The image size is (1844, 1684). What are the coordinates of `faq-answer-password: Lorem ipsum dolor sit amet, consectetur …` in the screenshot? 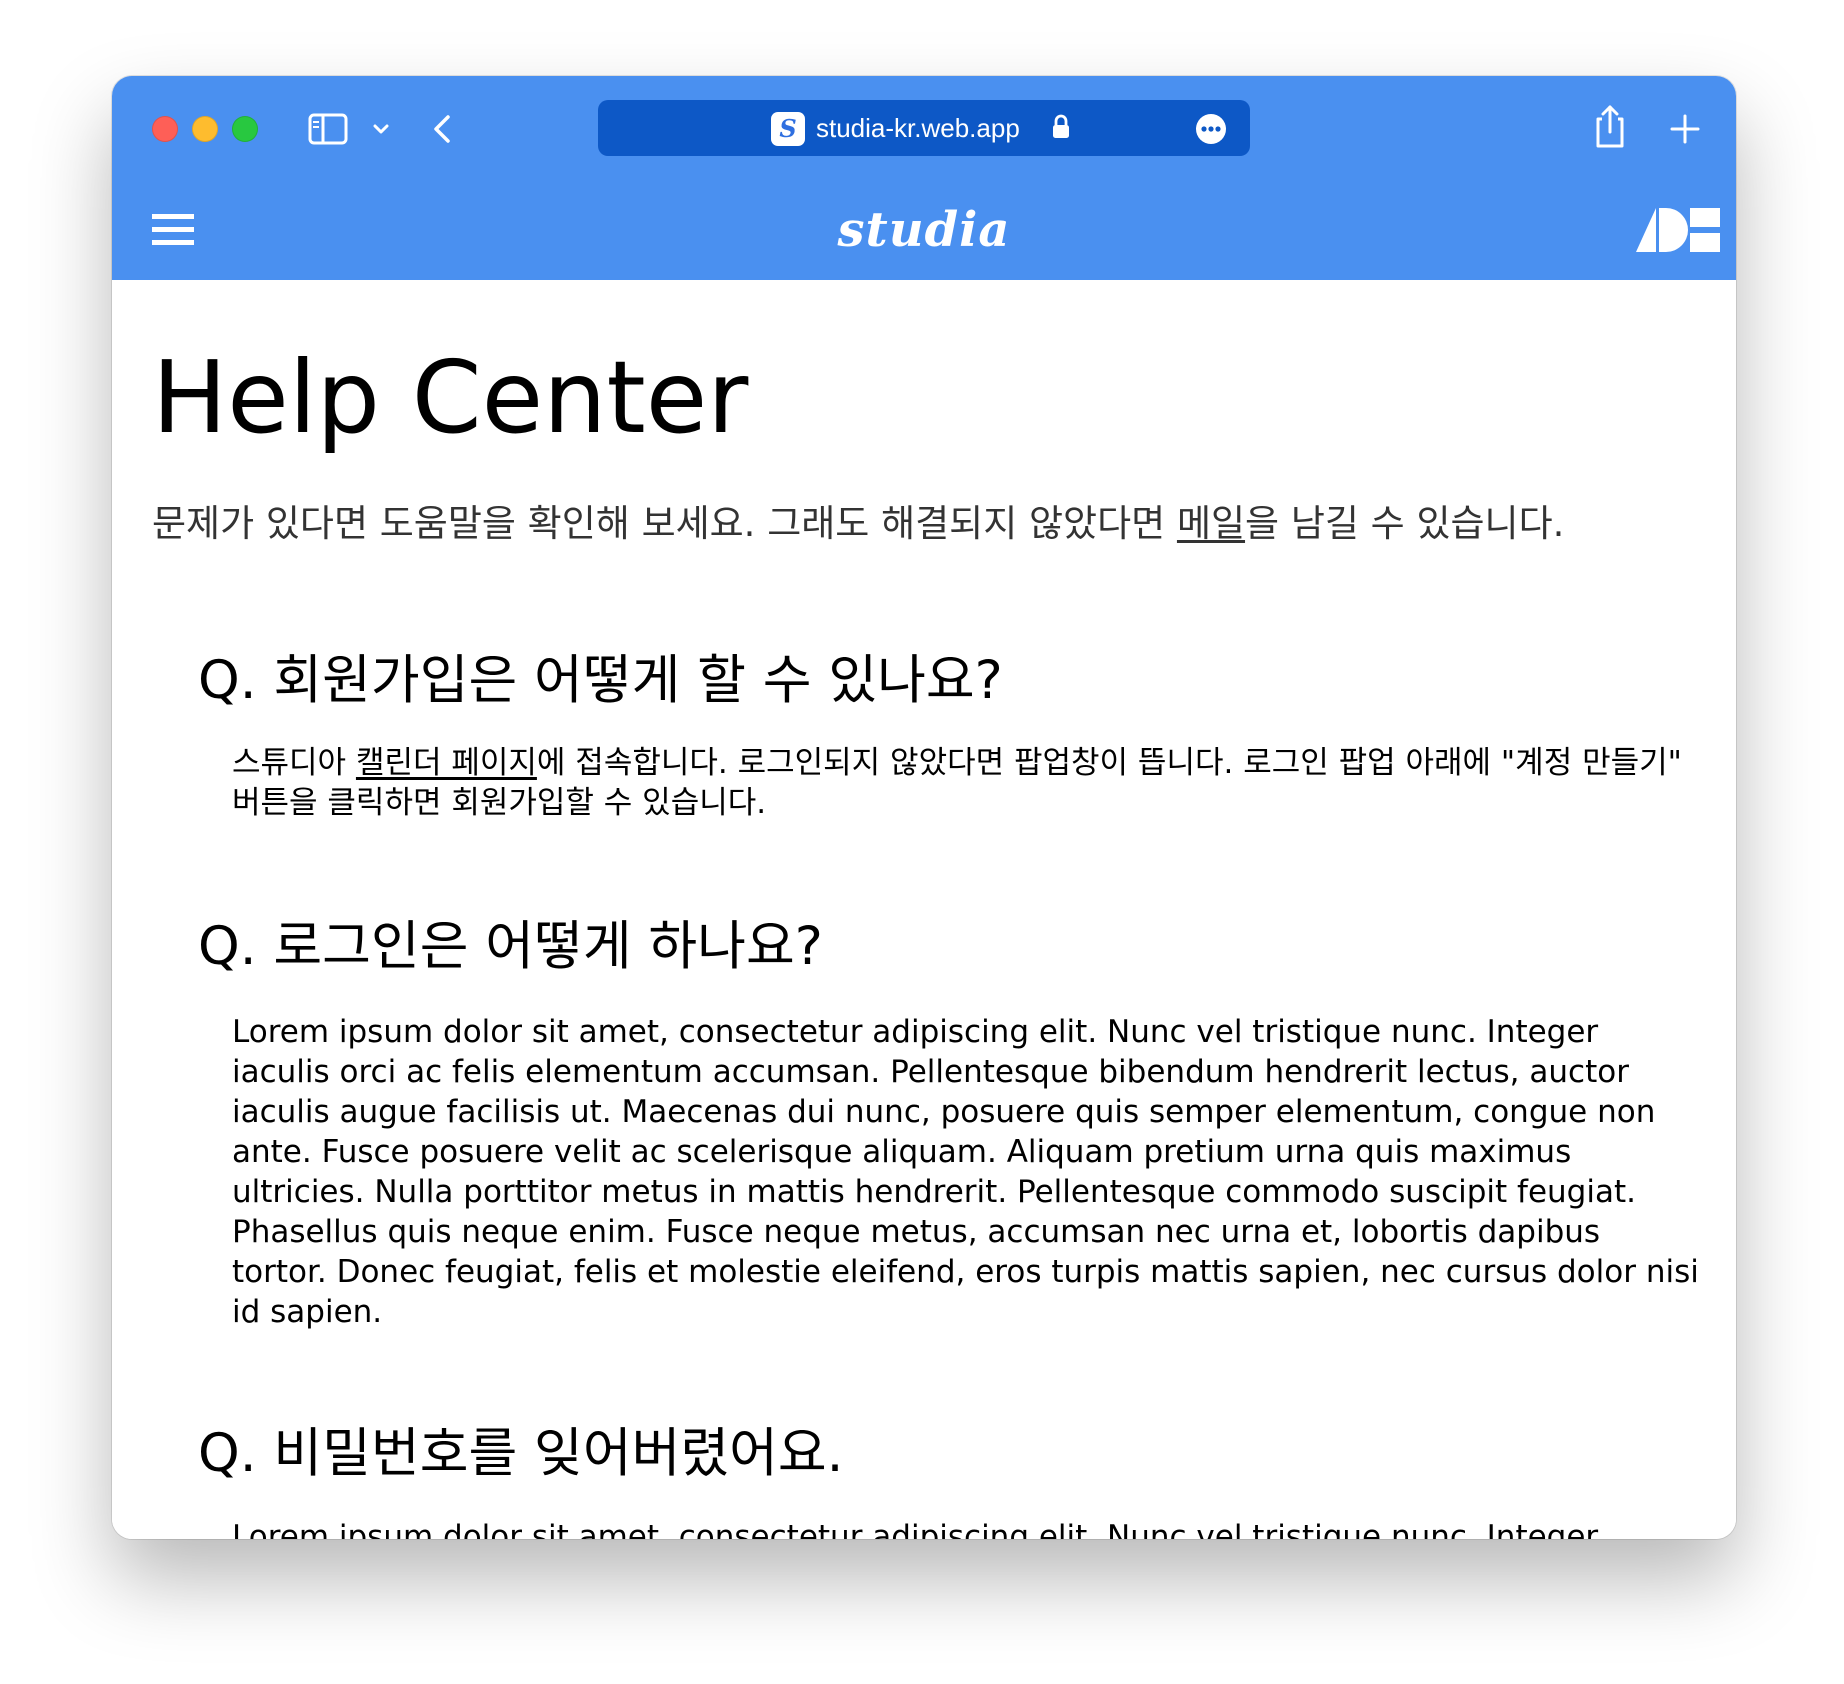 It's located at (915, 1529).